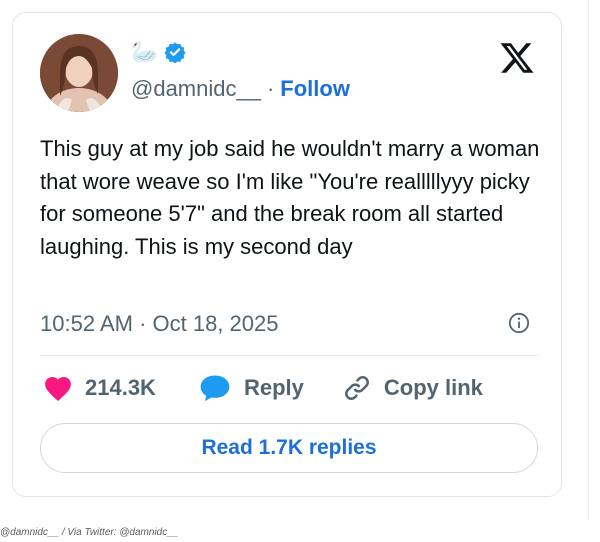 The image size is (600, 542). What do you see at coordinates (196, 89) in the screenshot?
I see `user-handle: @damnidc__` at bounding box center [196, 89].